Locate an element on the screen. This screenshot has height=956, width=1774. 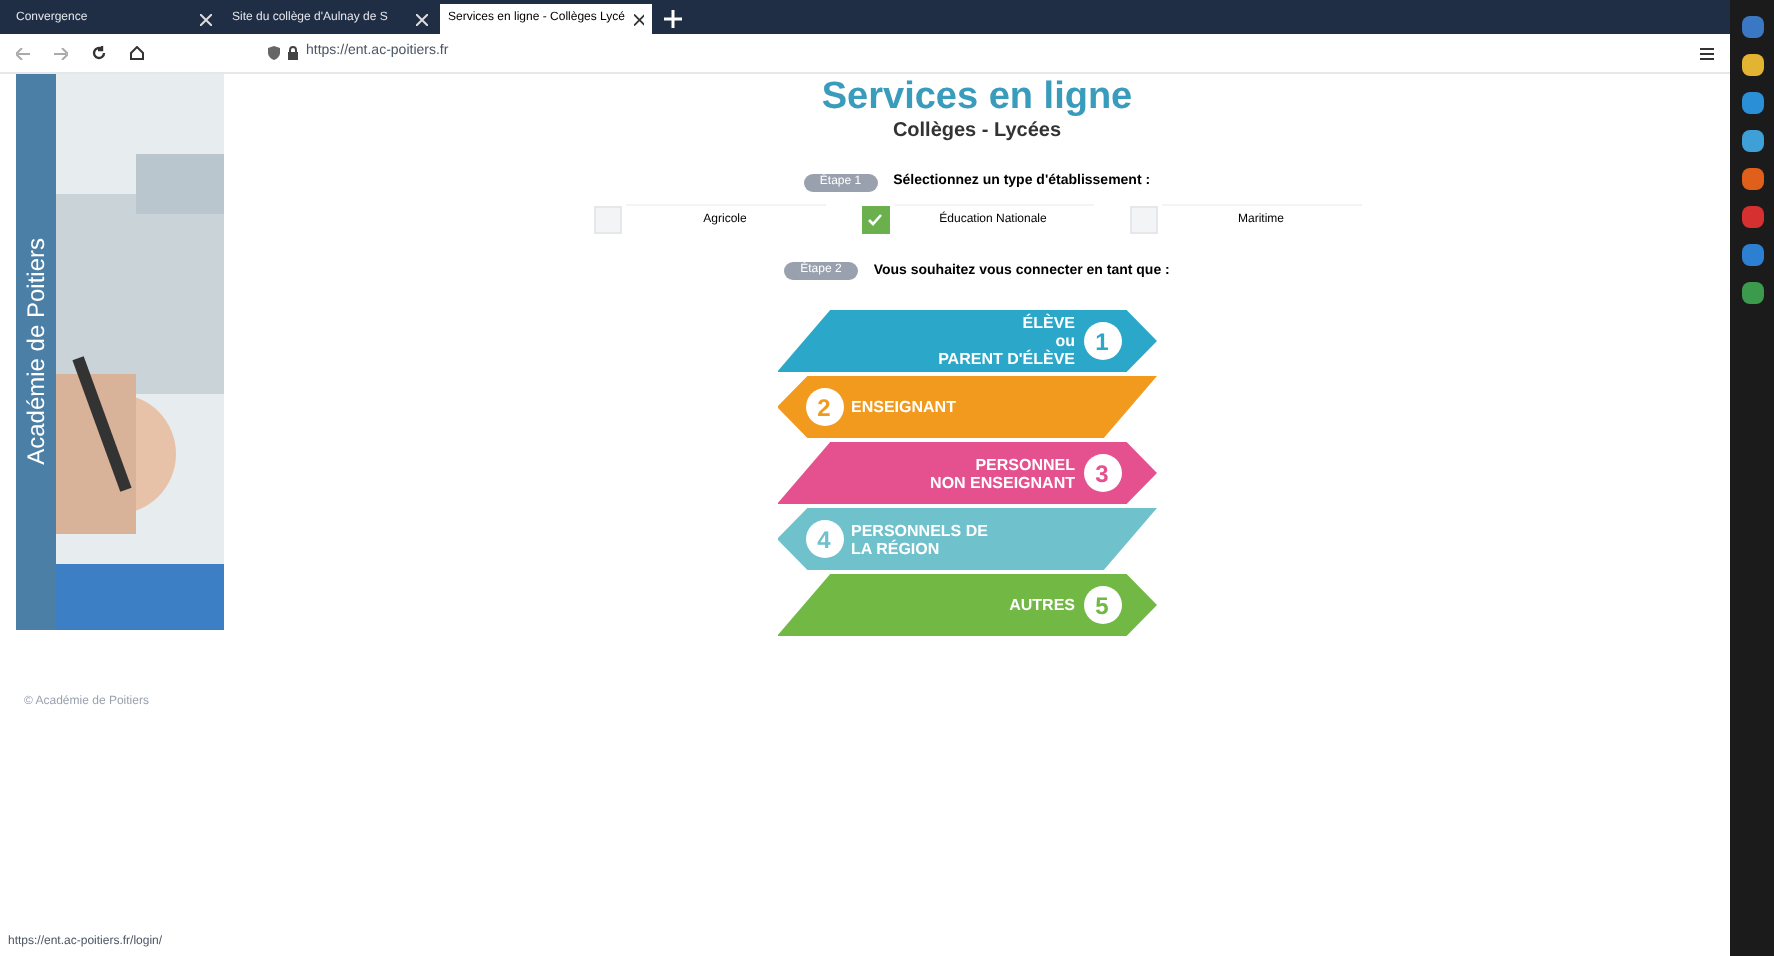
profile-number: 5 is located at coordinates (1102, 605).